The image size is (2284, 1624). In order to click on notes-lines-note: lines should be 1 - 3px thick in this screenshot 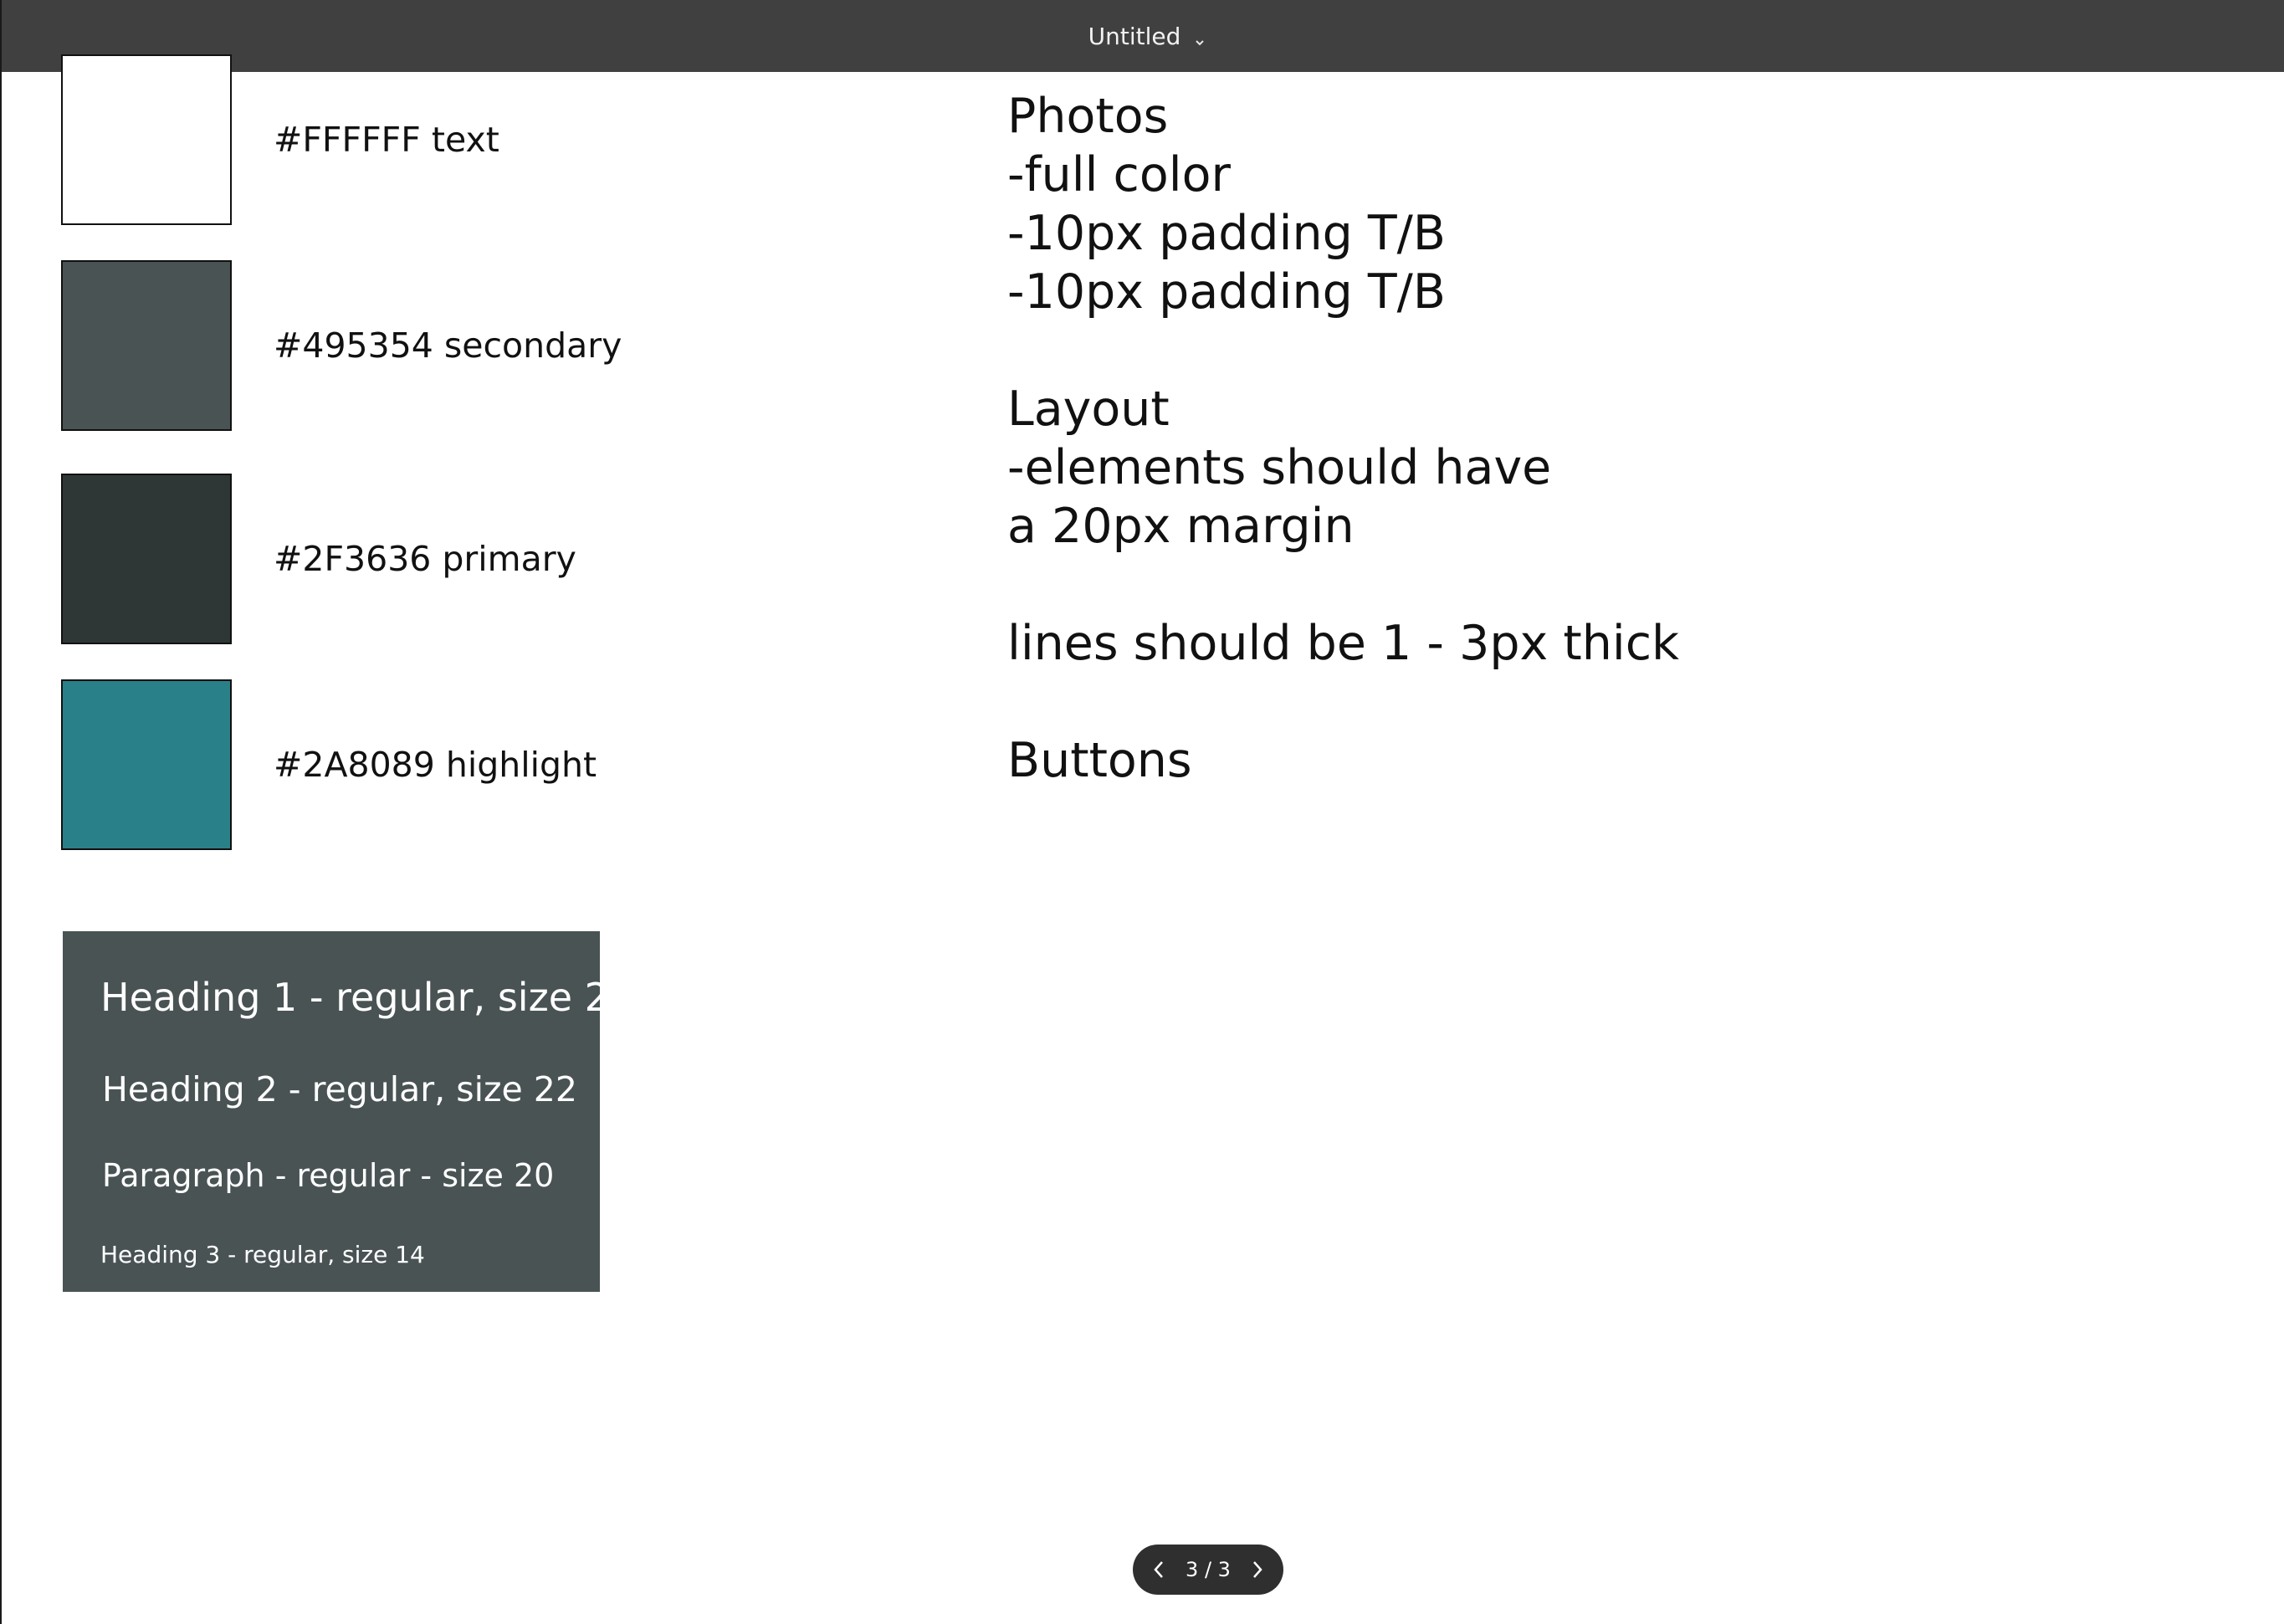, I will do `click(1344, 643)`.